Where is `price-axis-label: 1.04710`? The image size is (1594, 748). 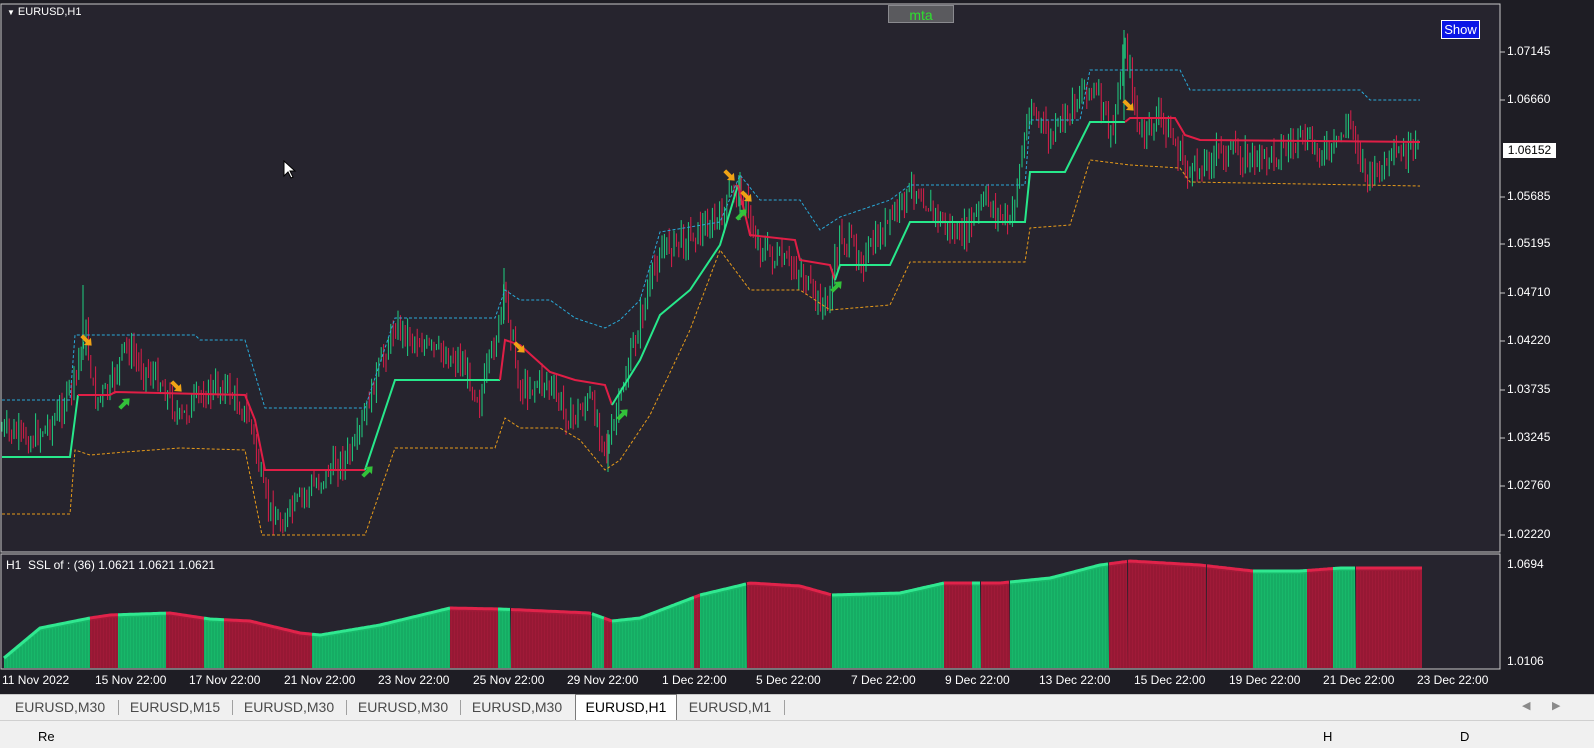 price-axis-label: 1.04710 is located at coordinates (1528, 292).